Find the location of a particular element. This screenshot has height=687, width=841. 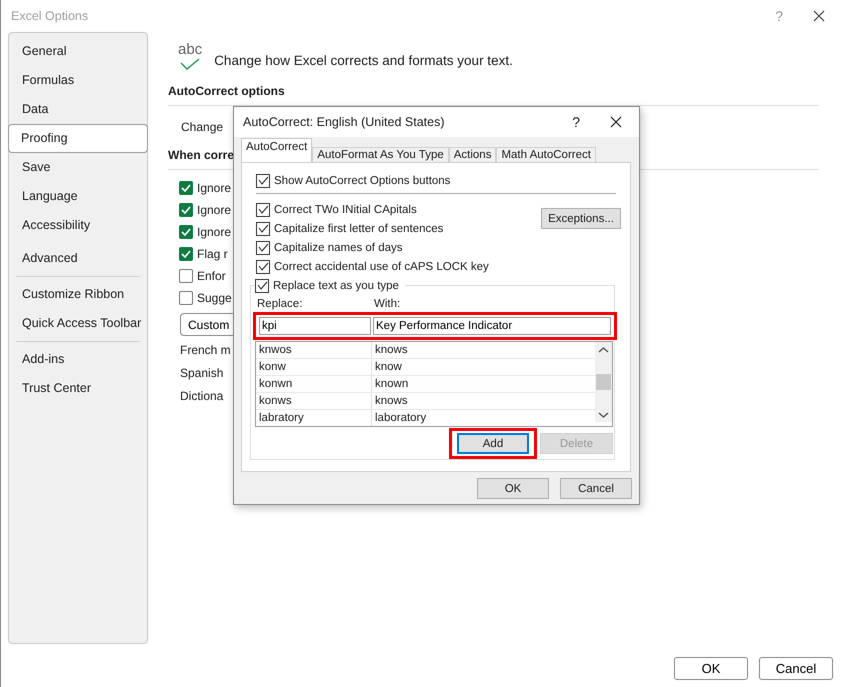

tab: Math AutoCorrect is located at coordinates (546, 154).